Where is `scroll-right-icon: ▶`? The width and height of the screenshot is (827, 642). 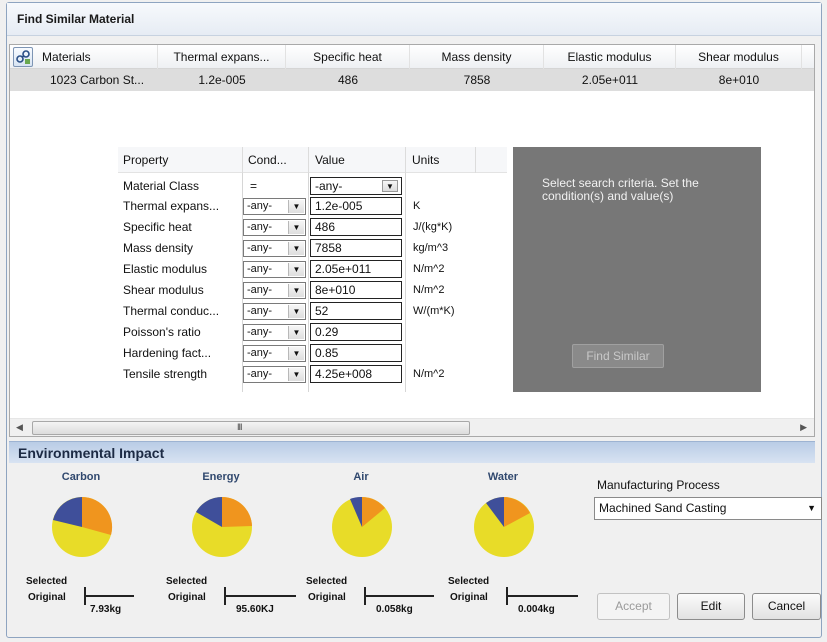 scroll-right-icon: ▶ is located at coordinates (803, 427).